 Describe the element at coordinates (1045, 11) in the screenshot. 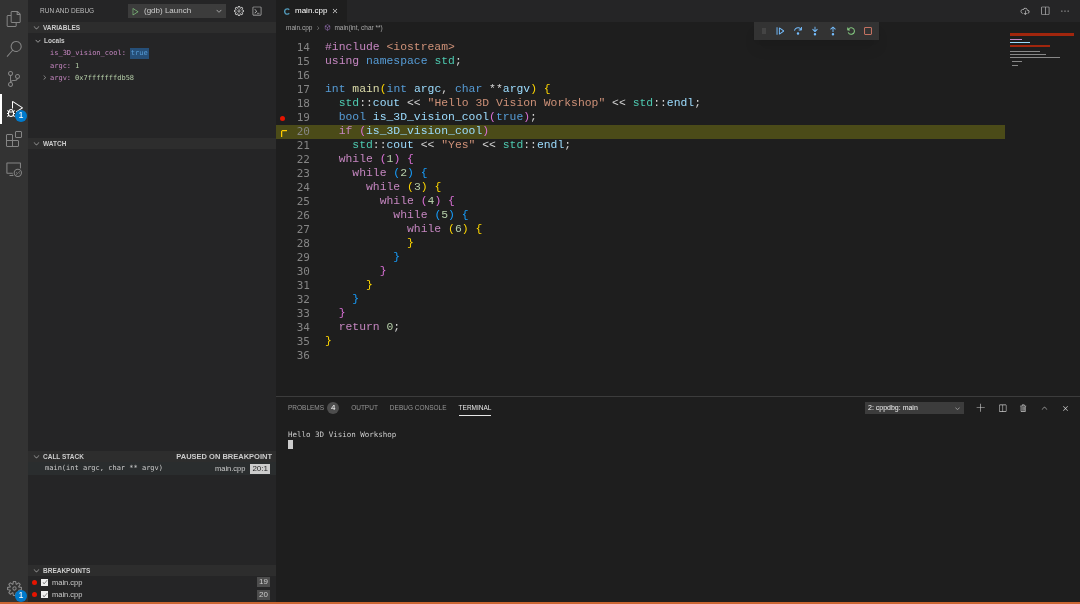

I see `split-editor-icon` at that location.